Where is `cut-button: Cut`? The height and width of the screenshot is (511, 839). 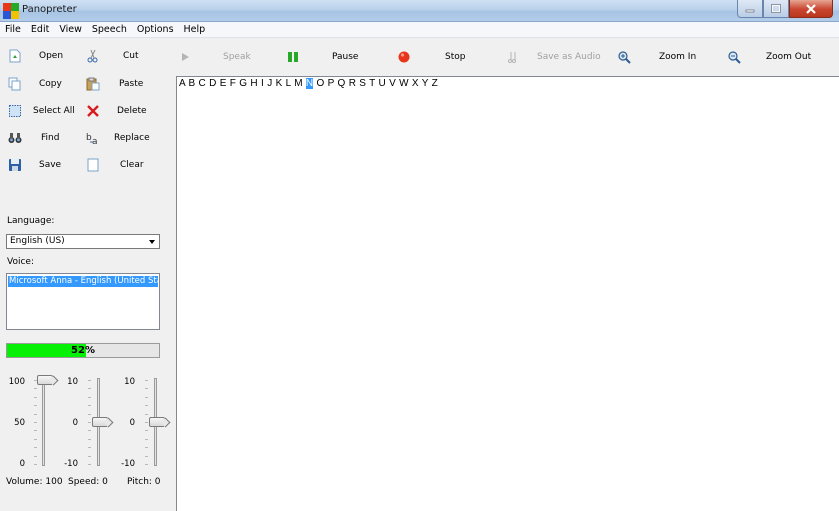
cut-button: Cut is located at coordinates (121, 56).